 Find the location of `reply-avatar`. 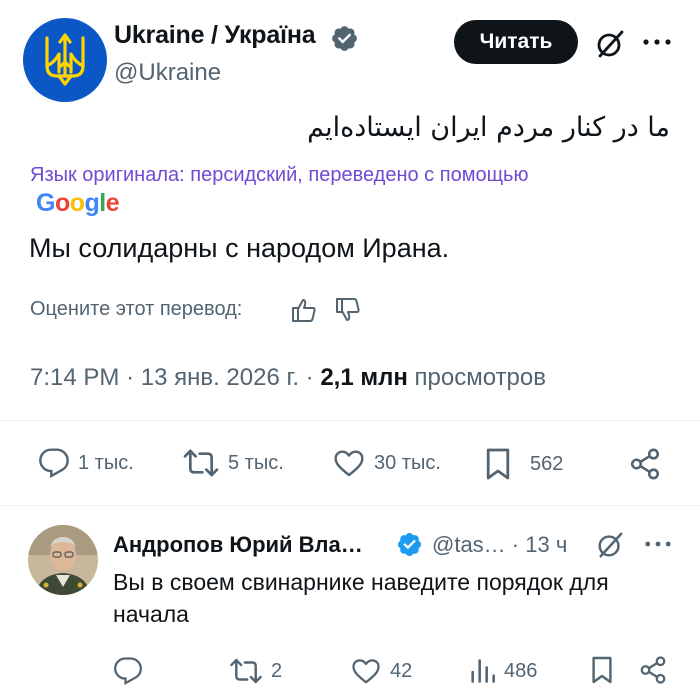

reply-avatar is located at coordinates (63, 560).